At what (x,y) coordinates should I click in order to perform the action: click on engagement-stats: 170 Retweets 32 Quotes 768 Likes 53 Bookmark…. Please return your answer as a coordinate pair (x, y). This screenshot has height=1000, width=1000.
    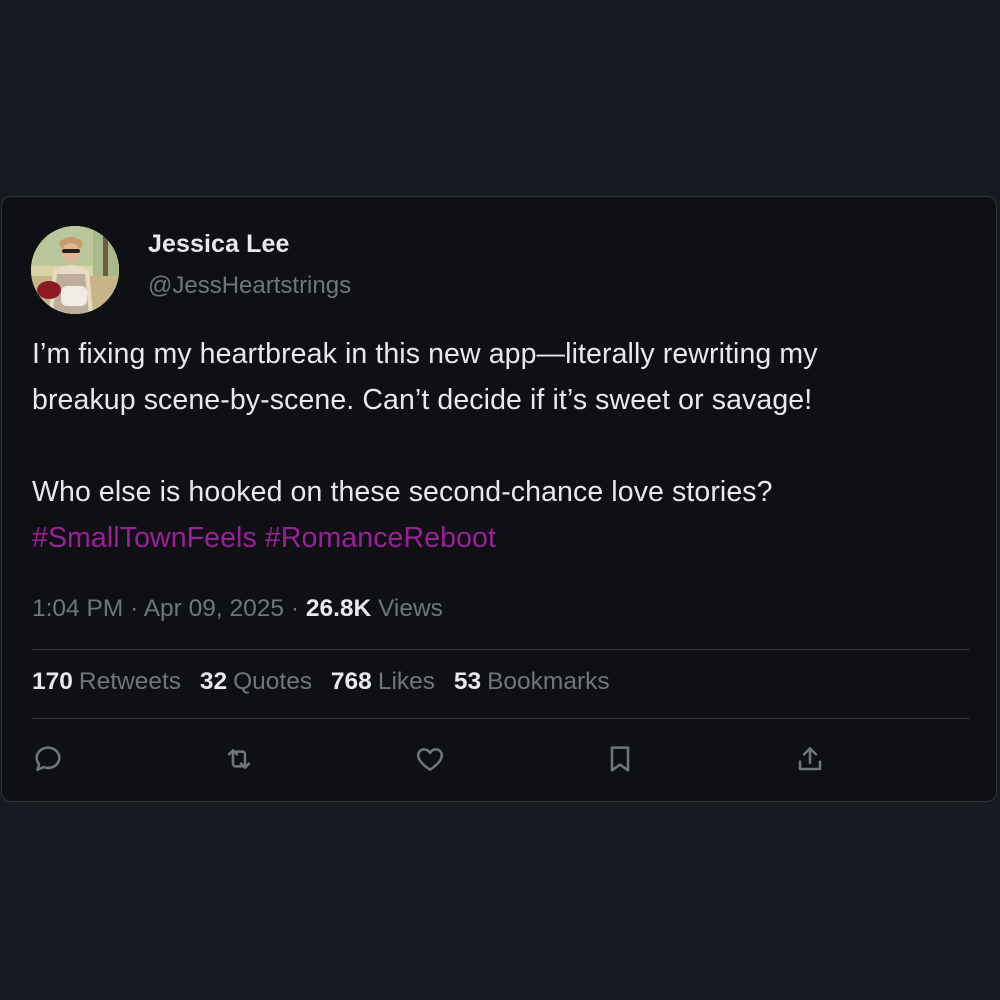
    Looking at the image, I should click on (327, 682).